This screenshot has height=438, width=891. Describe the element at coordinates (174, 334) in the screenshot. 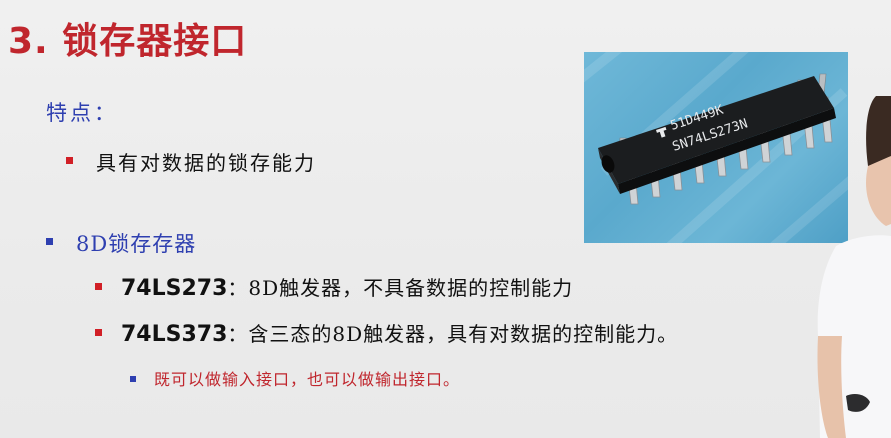

I see `chip-name: 74LS373` at that location.